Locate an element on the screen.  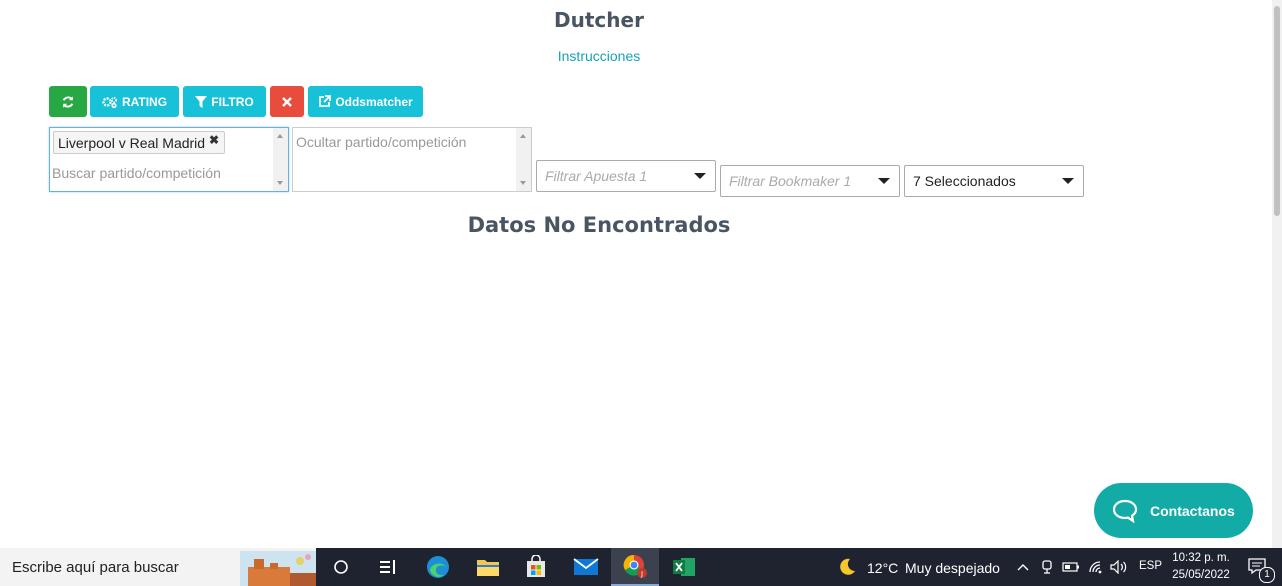
close-icon is located at coordinates (287, 101).